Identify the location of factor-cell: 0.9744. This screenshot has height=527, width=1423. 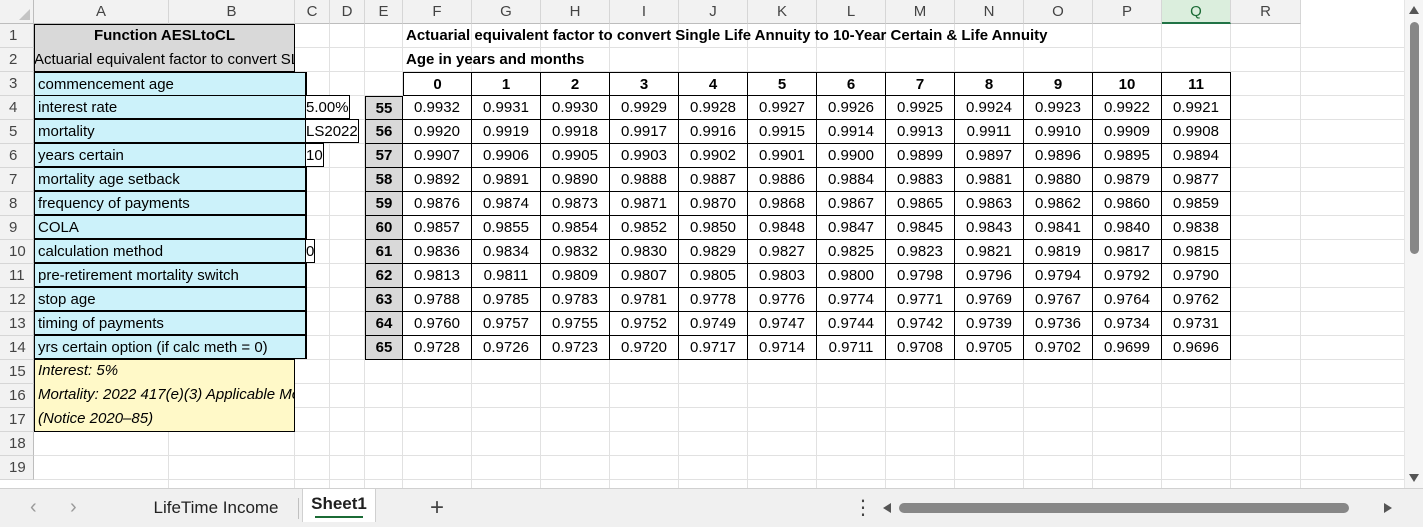
(851, 324).